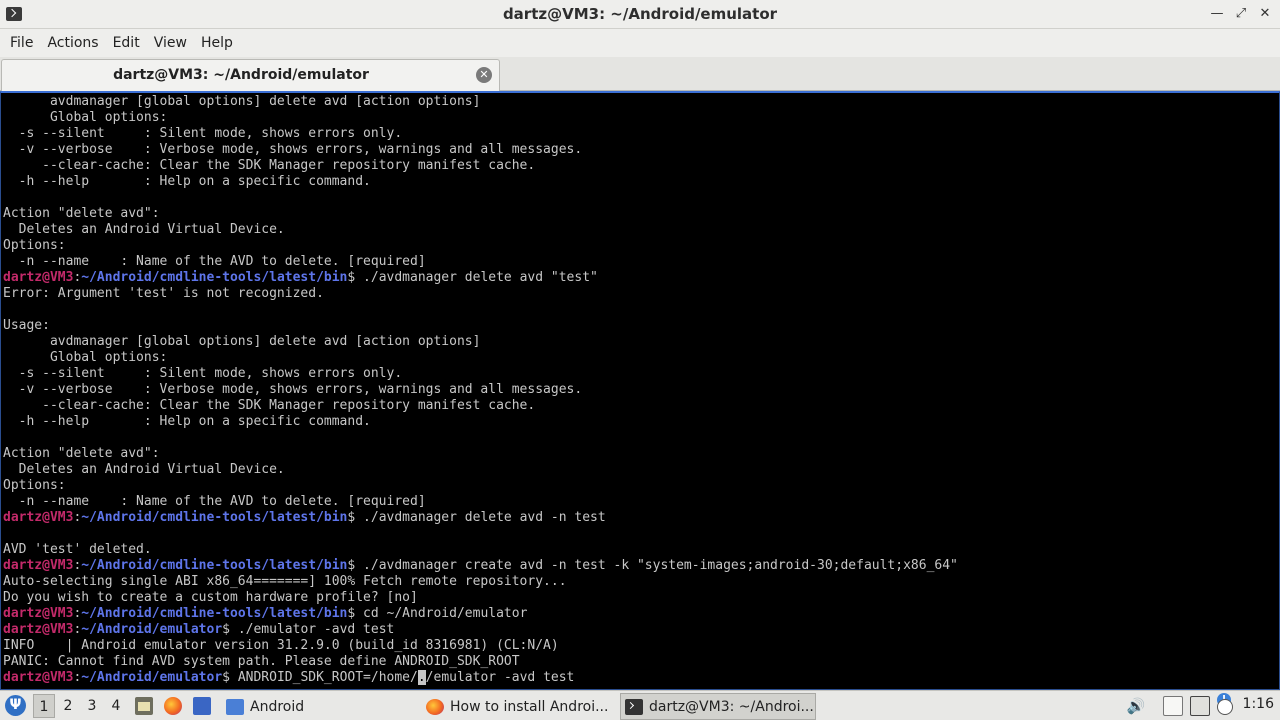  Describe the element at coordinates (484, 75) in the screenshot. I see `tab-close-icon: ✕` at that location.